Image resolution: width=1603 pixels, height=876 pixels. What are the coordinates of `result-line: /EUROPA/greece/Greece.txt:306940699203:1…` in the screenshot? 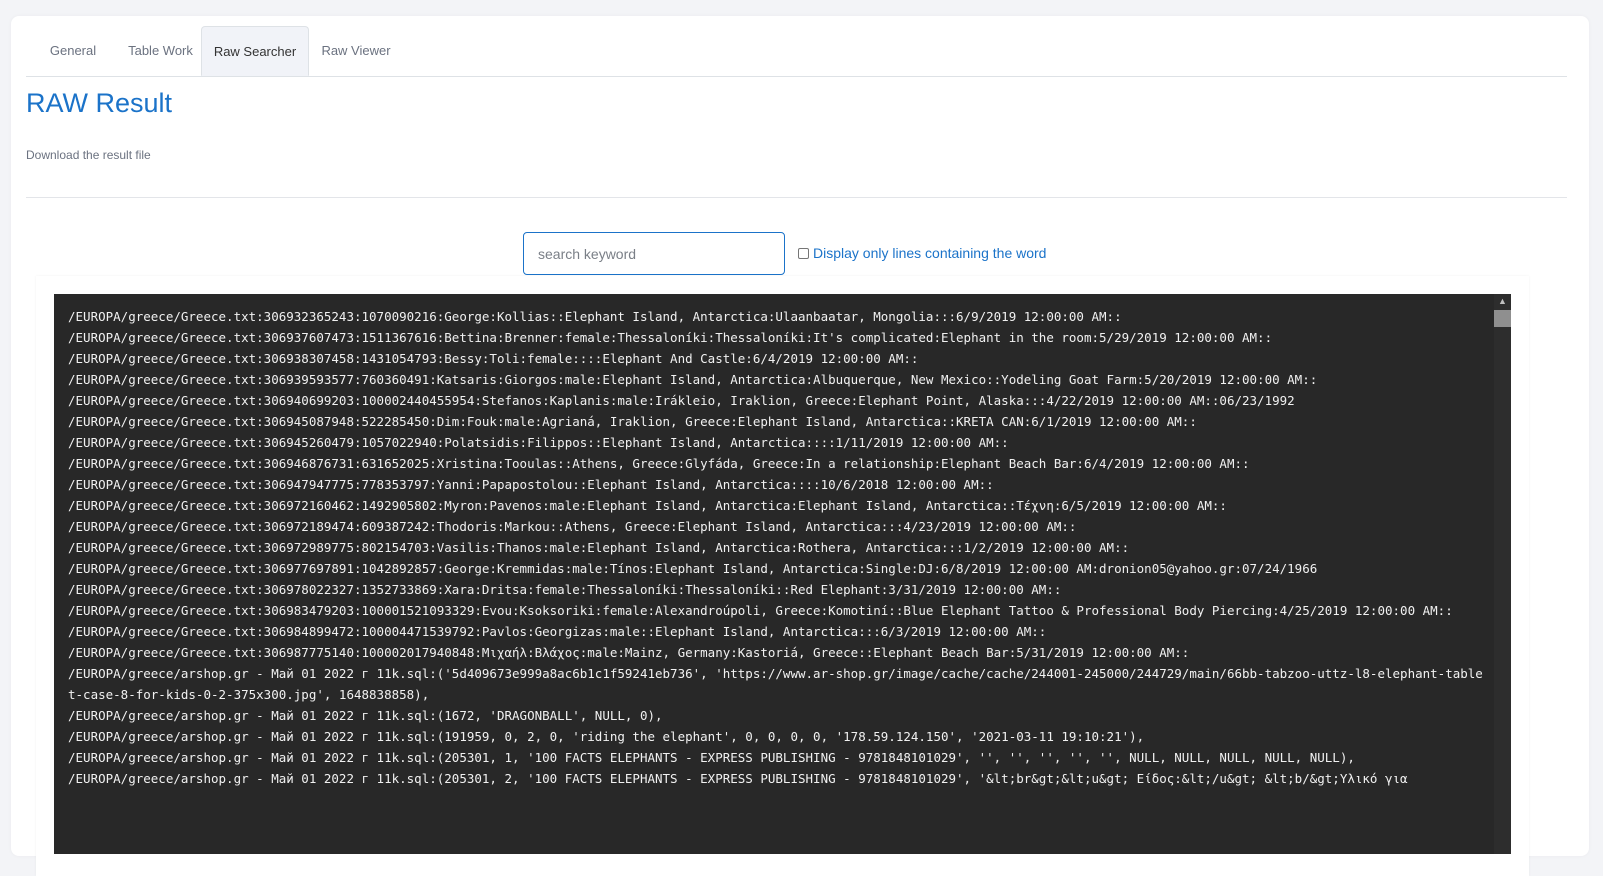 It's located at (681, 400).